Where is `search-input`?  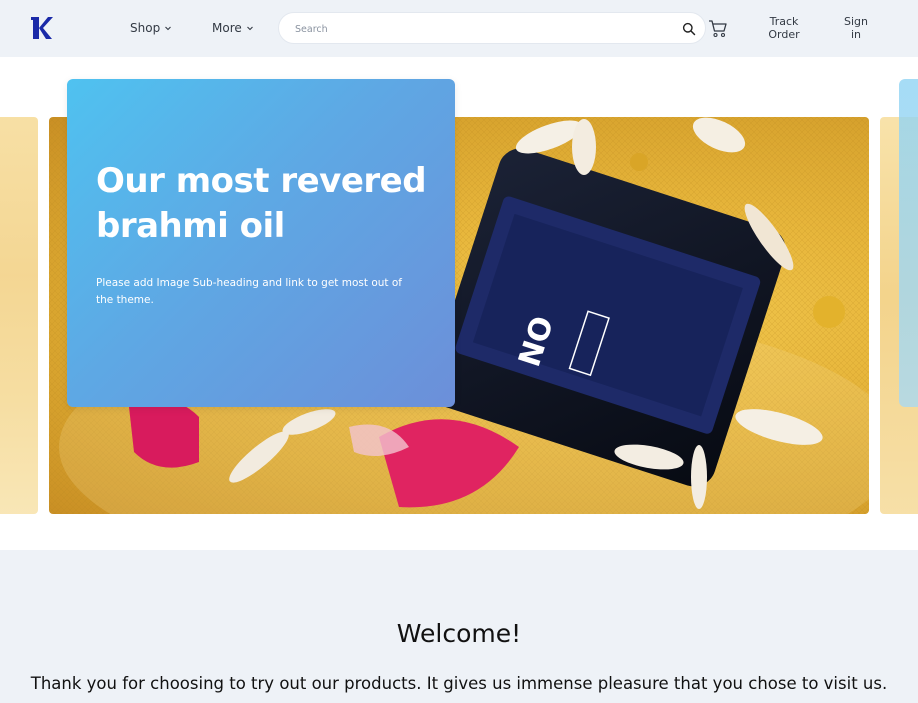
search-input is located at coordinates (485, 29).